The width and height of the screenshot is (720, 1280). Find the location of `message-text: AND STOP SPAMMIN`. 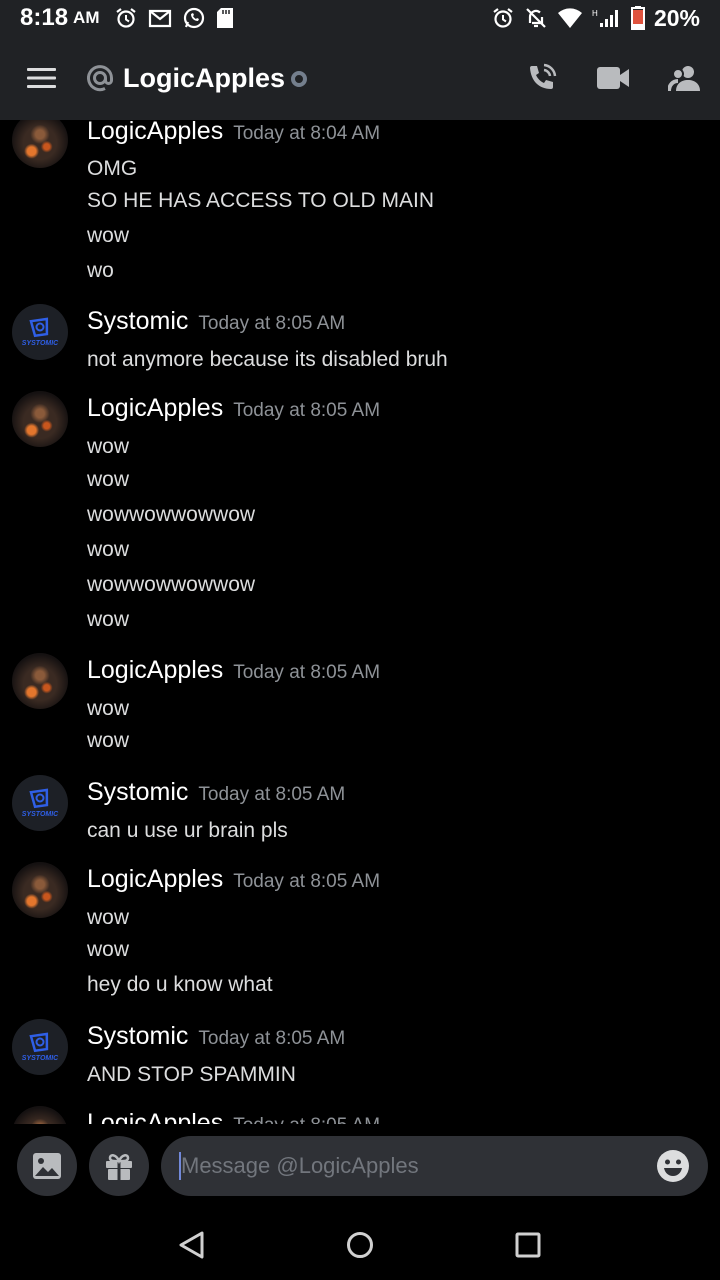

message-text: AND STOP SPAMMIN is located at coordinates (191, 1074).